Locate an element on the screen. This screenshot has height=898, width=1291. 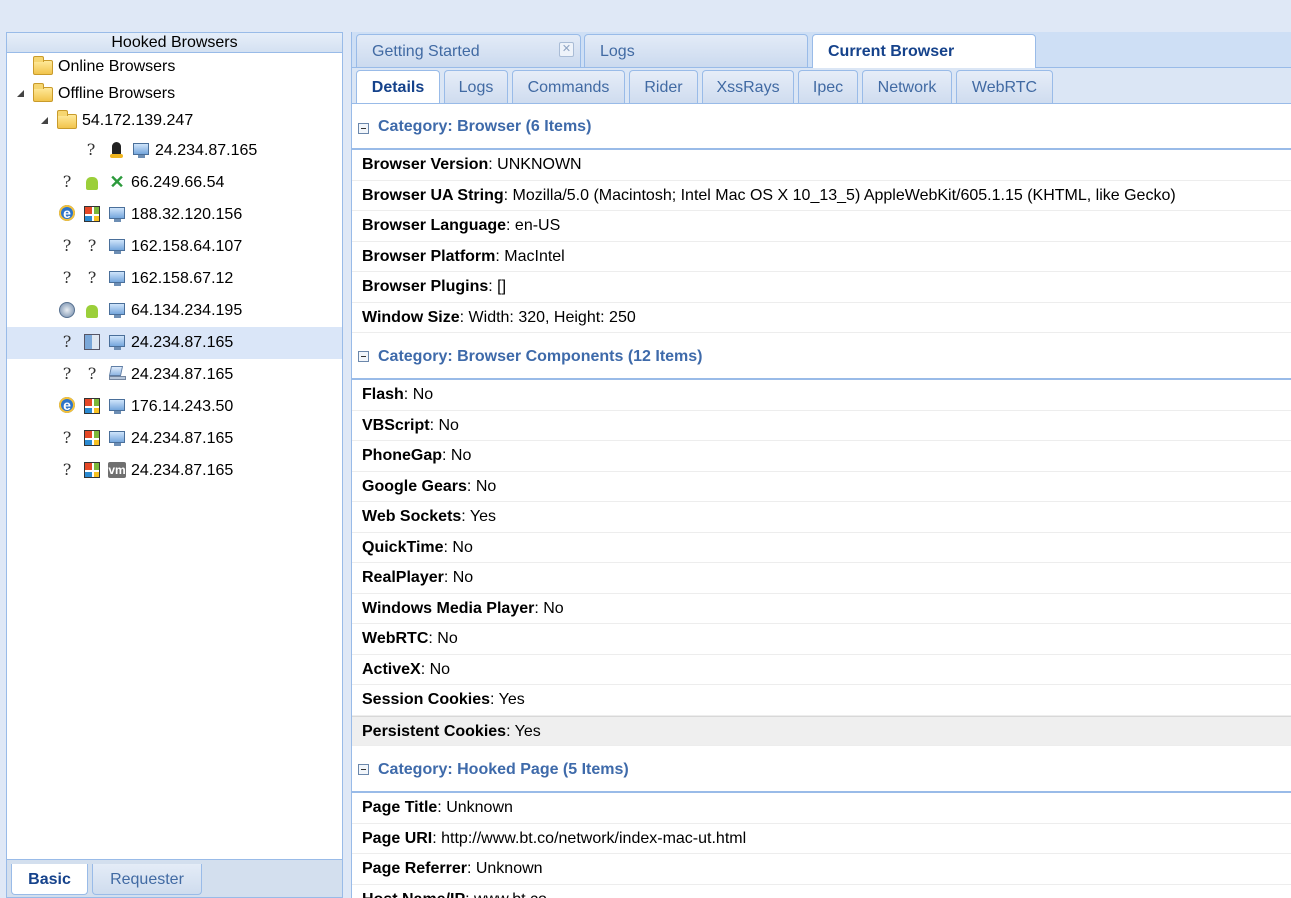
browser-ip-label: 176.14.243.50 is located at coordinates (182, 406).